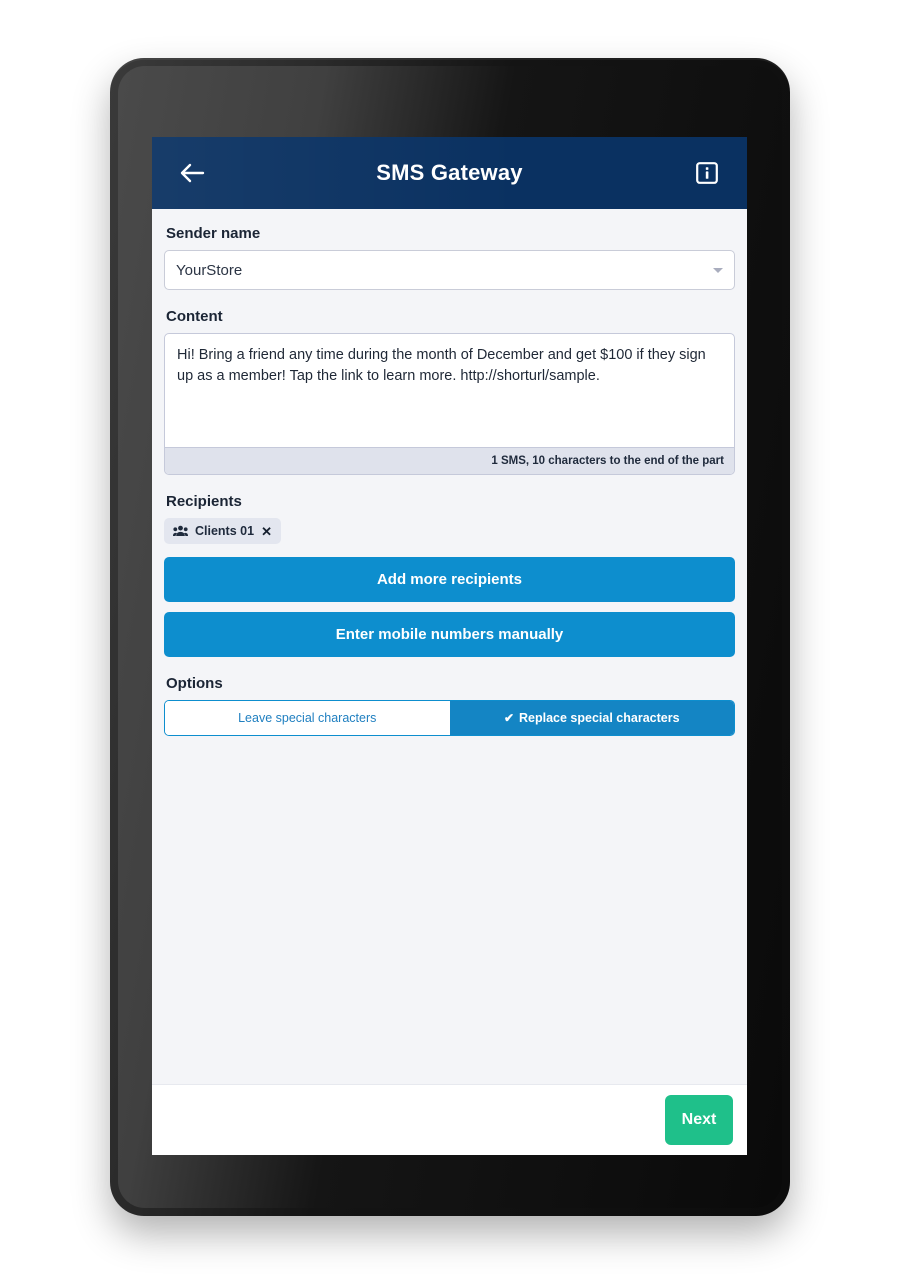 The width and height of the screenshot is (900, 1280). What do you see at coordinates (449, 270) in the screenshot?
I see `sender-name-select: YourStore` at bounding box center [449, 270].